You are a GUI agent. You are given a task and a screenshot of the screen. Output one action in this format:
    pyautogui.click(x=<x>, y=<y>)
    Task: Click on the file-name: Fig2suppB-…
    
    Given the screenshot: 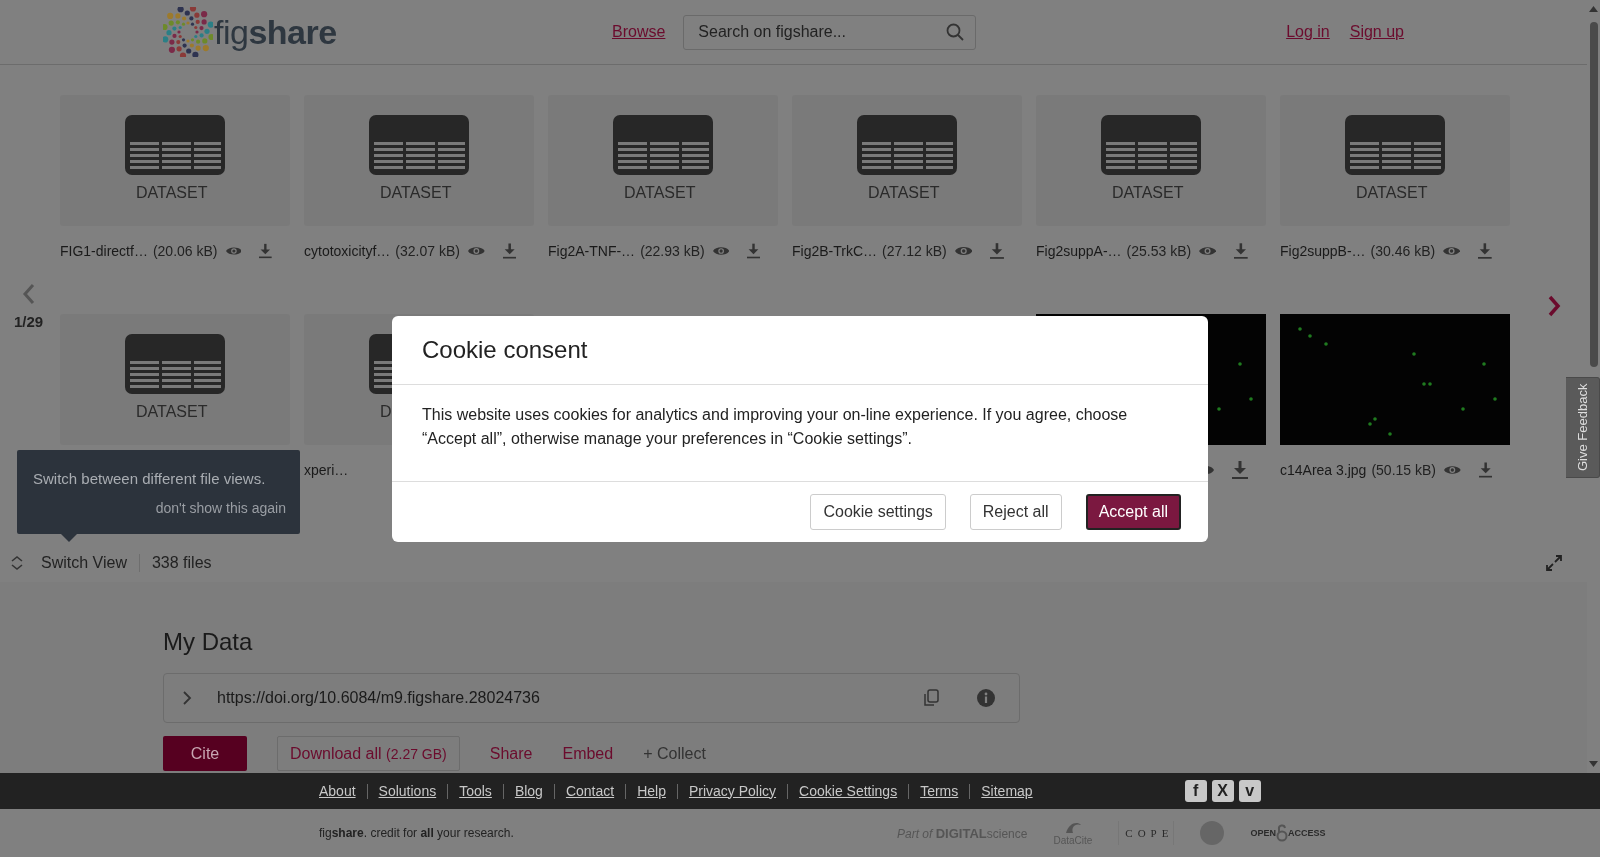 What is the action you would take?
    pyautogui.click(x=1323, y=251)
    